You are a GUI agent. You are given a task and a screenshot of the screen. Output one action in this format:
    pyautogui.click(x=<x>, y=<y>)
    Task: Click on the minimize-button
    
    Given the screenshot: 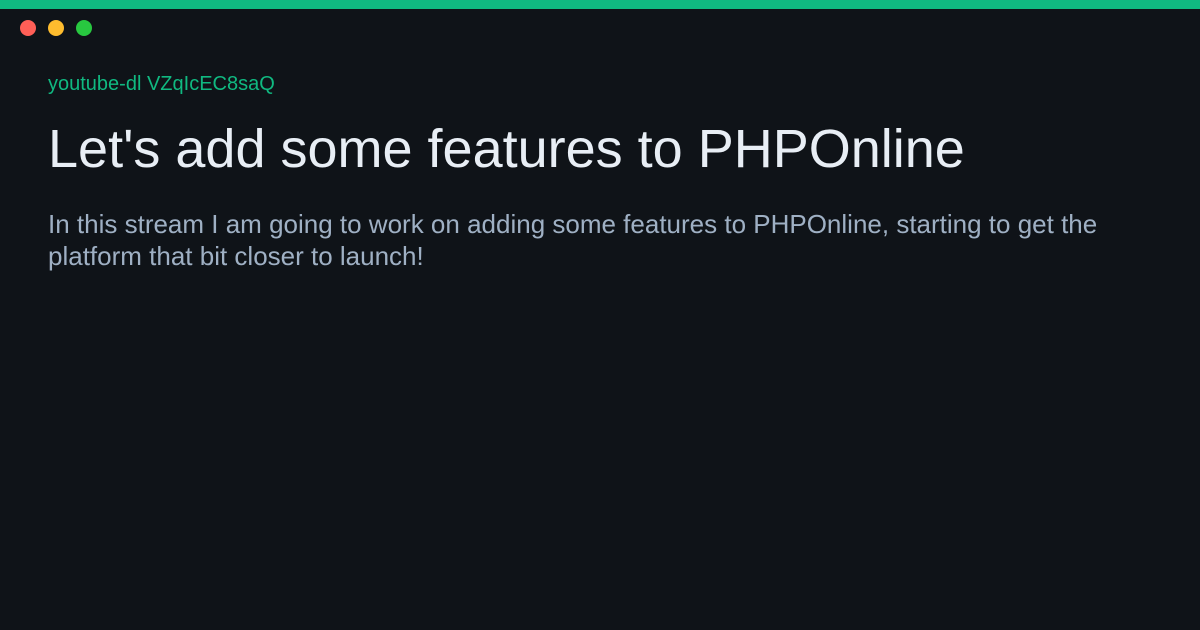 What is the action you would take?
    pyautogui.click(x=56, y=28)
    